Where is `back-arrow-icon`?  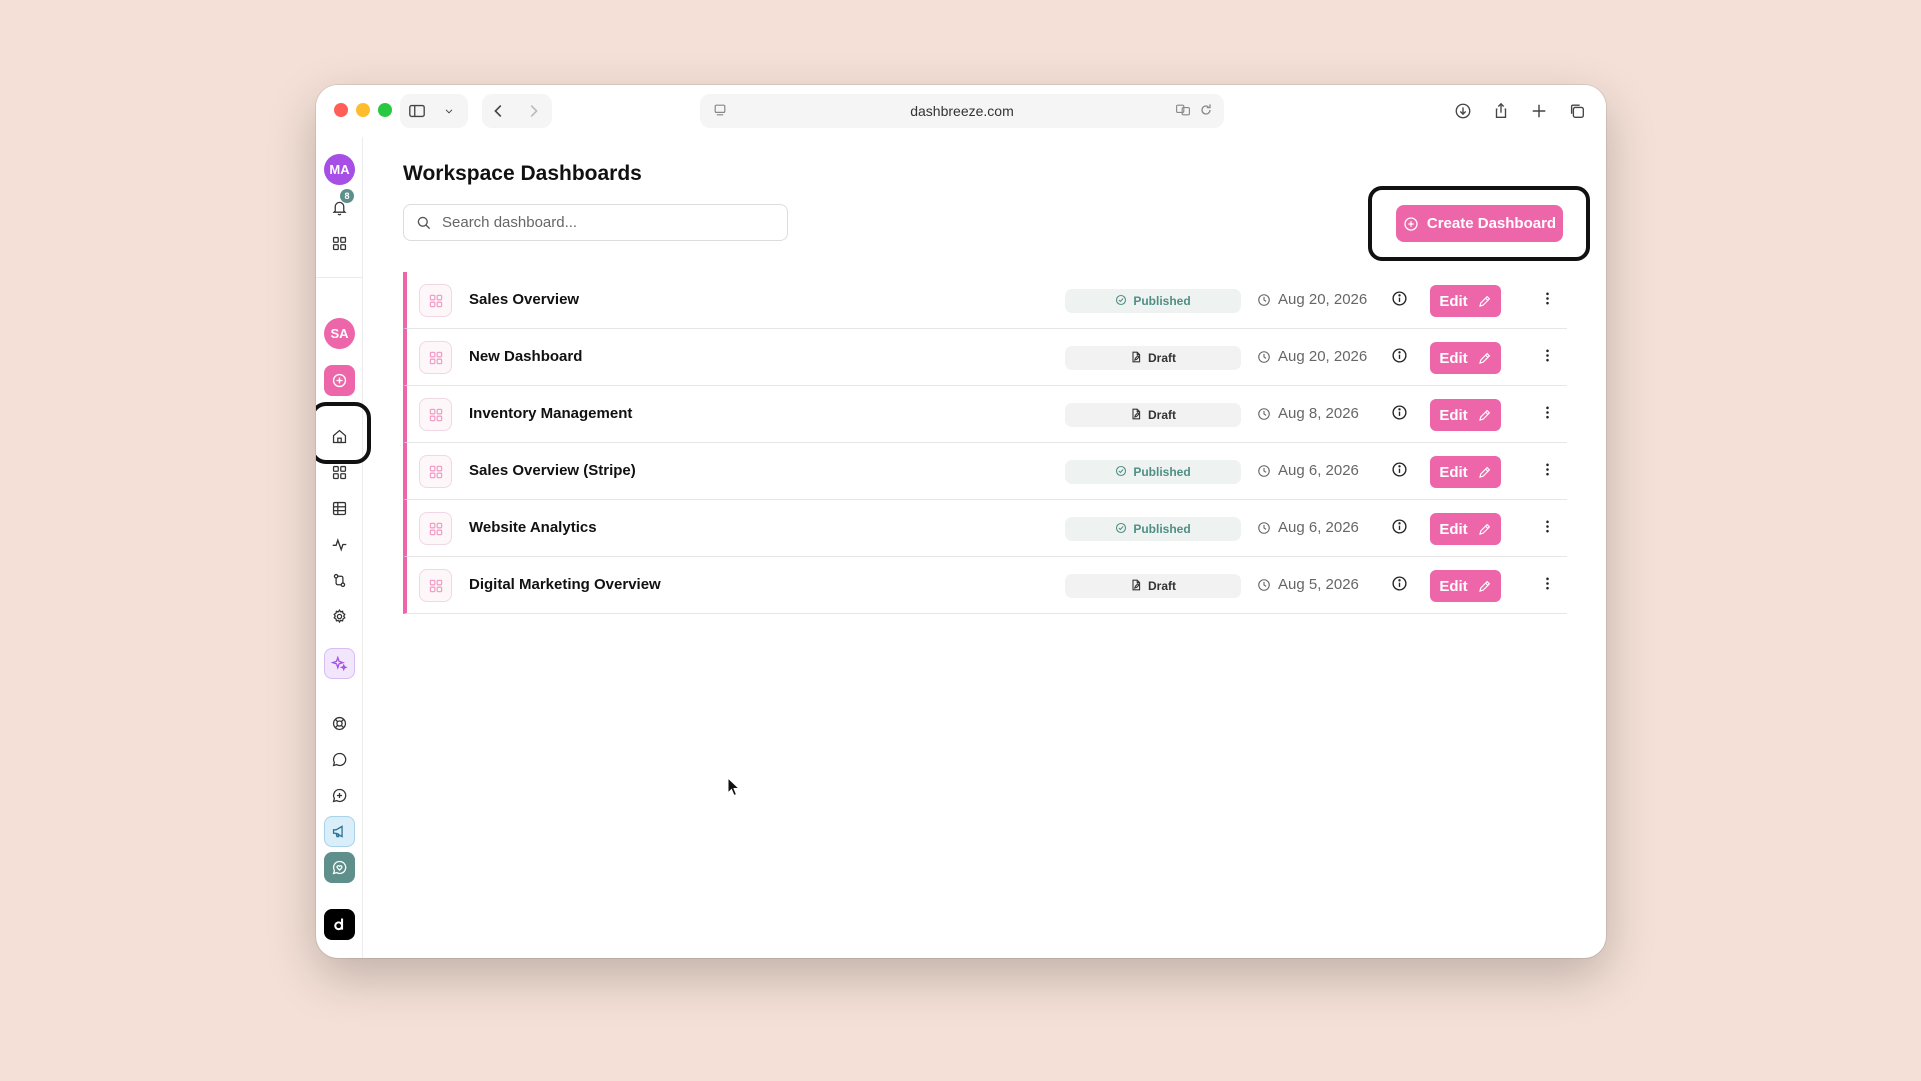
back-arrow-icon is located at coordinates (499, 111).